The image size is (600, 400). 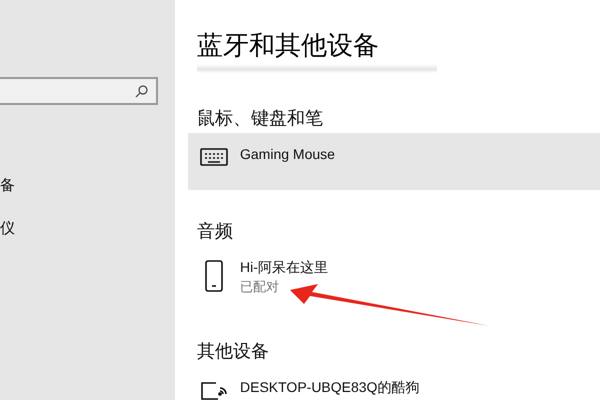 What do you see at coordinates (7, 186) in the screenshot?
I see `sidebar-item: 备` at bounding box center [7, 186].